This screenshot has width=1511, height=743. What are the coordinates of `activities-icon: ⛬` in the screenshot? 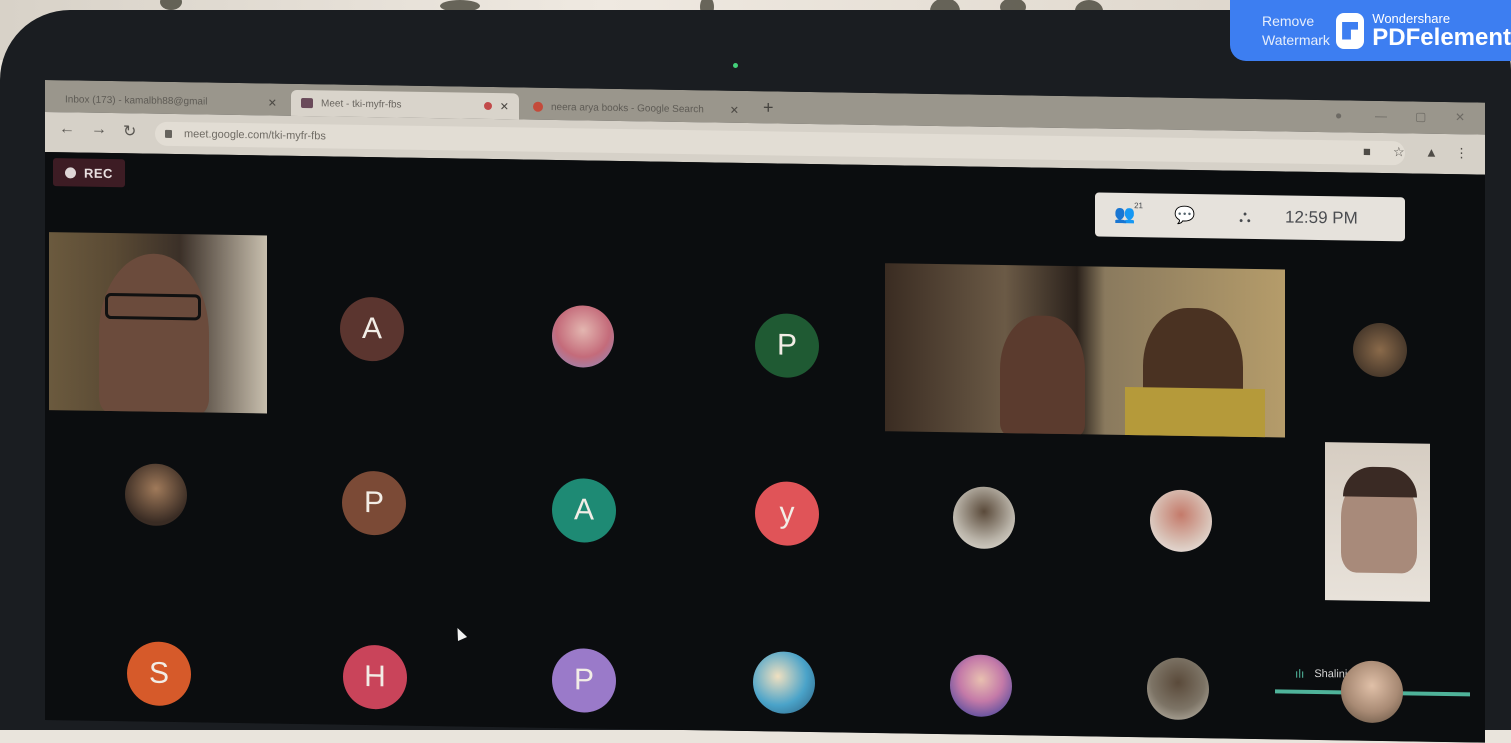 It's located at (1245, 216).